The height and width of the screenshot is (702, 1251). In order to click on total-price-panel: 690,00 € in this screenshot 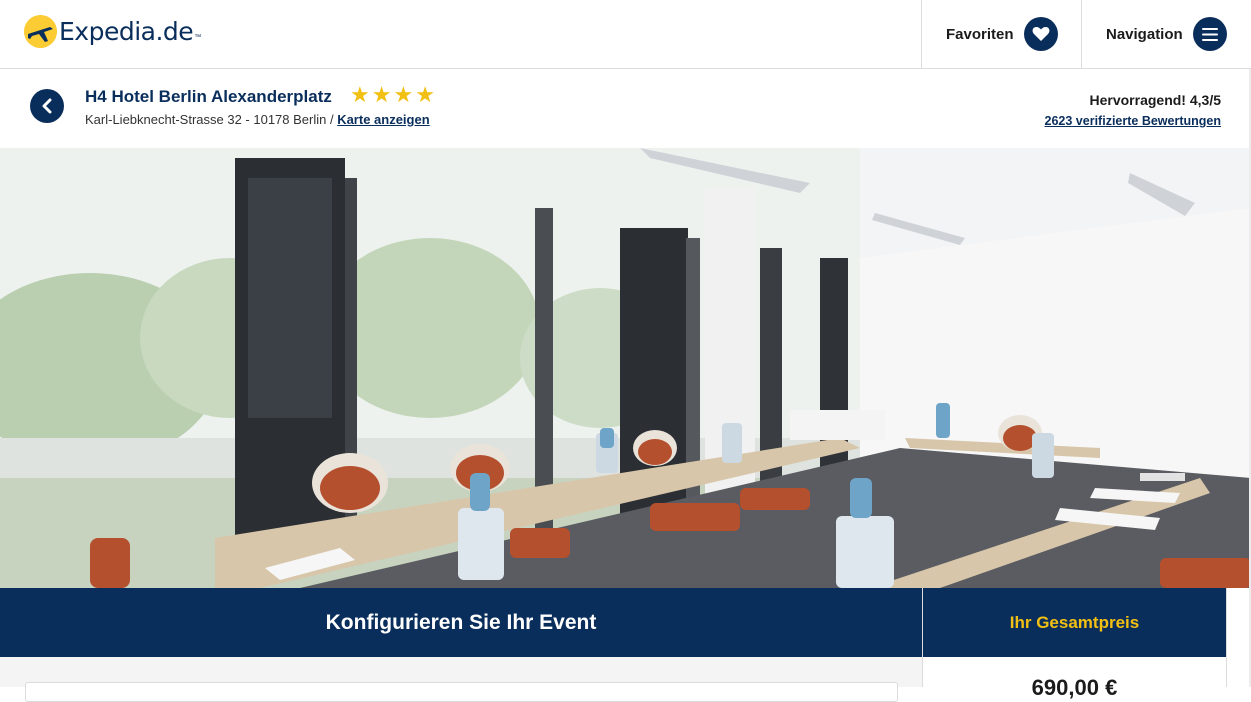, I will do `click(1074, 678)`.